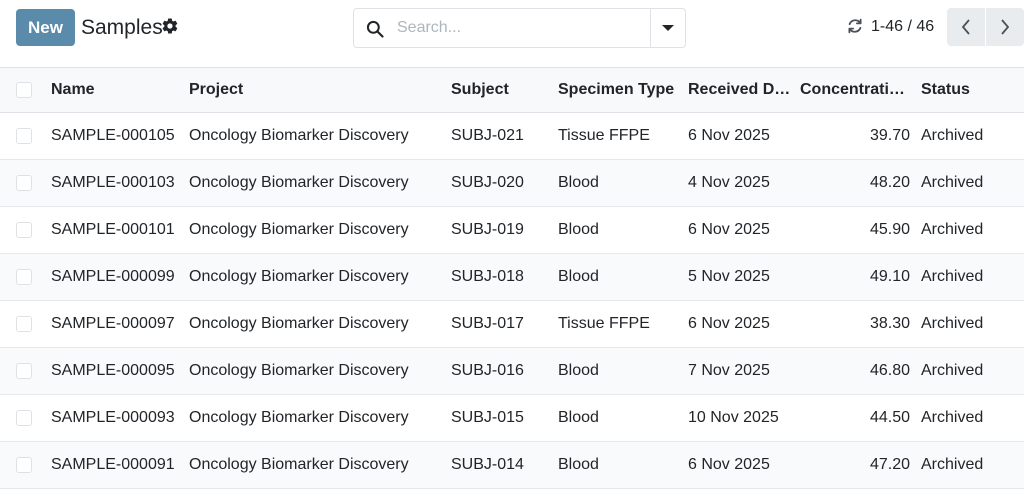 Image resolution: width=1024 pixels, height=489 pixels. What do you see at coordinates (889, 323) in the screenshot?
I see `sample-concentration: 38.30` at bounding box center [889, 323].